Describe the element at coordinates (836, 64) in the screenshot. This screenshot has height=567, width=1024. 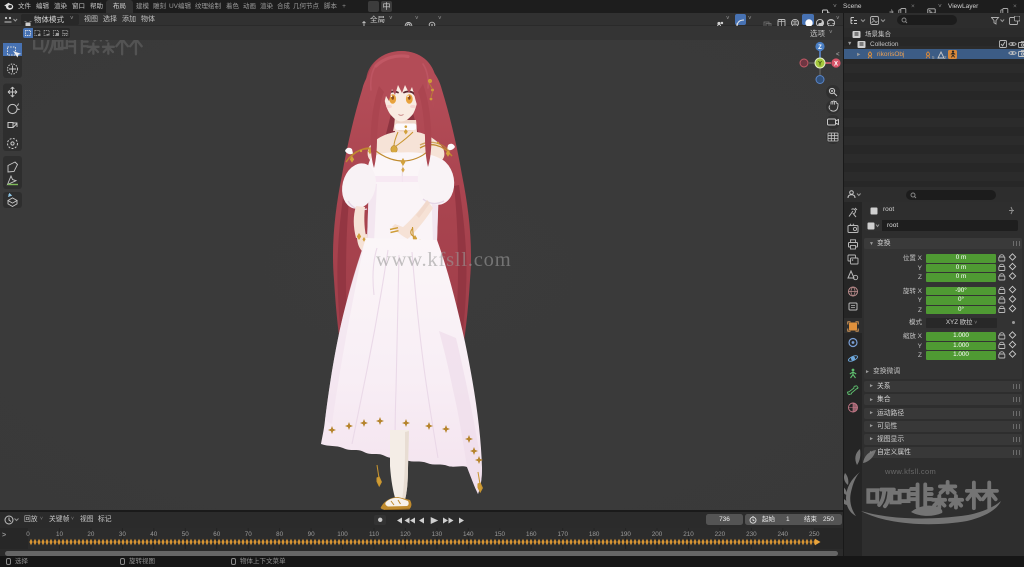
I see `svg-text: X` at that location.